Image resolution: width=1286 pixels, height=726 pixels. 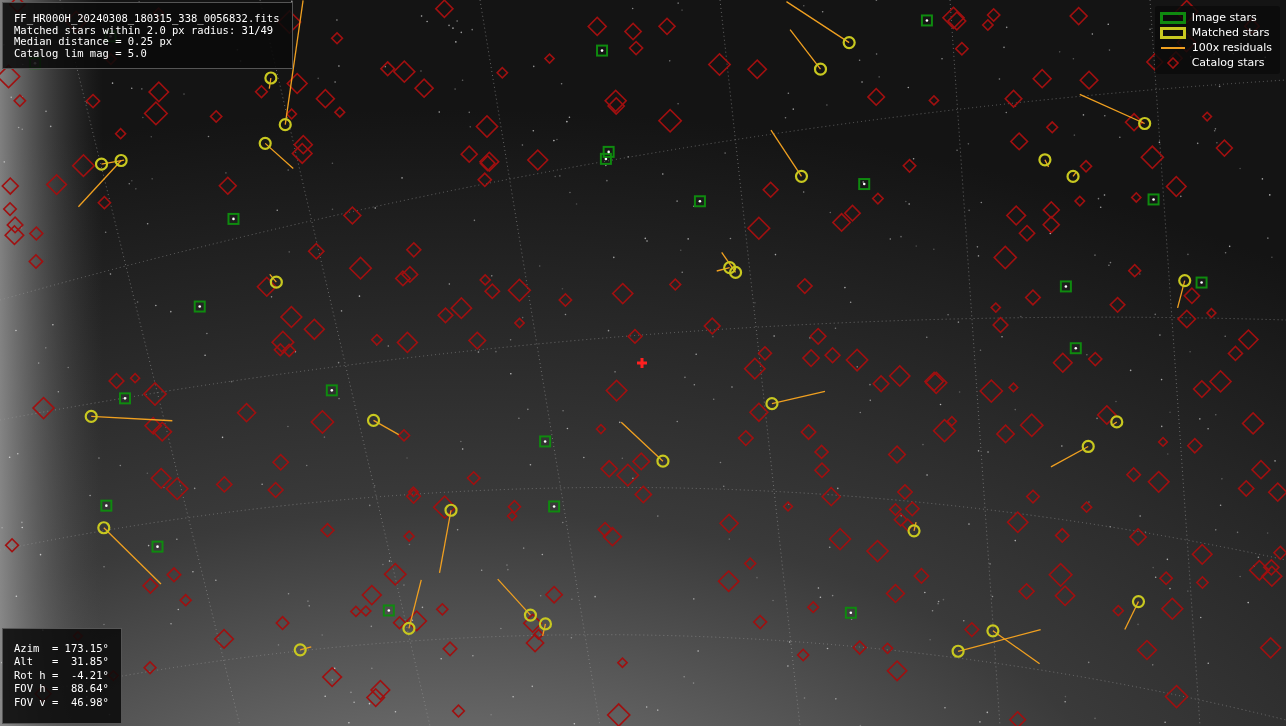 I want to click on info-line: FF_HR000H_20240308_180315_338_0056832.fits, so click(x=147, y=19).